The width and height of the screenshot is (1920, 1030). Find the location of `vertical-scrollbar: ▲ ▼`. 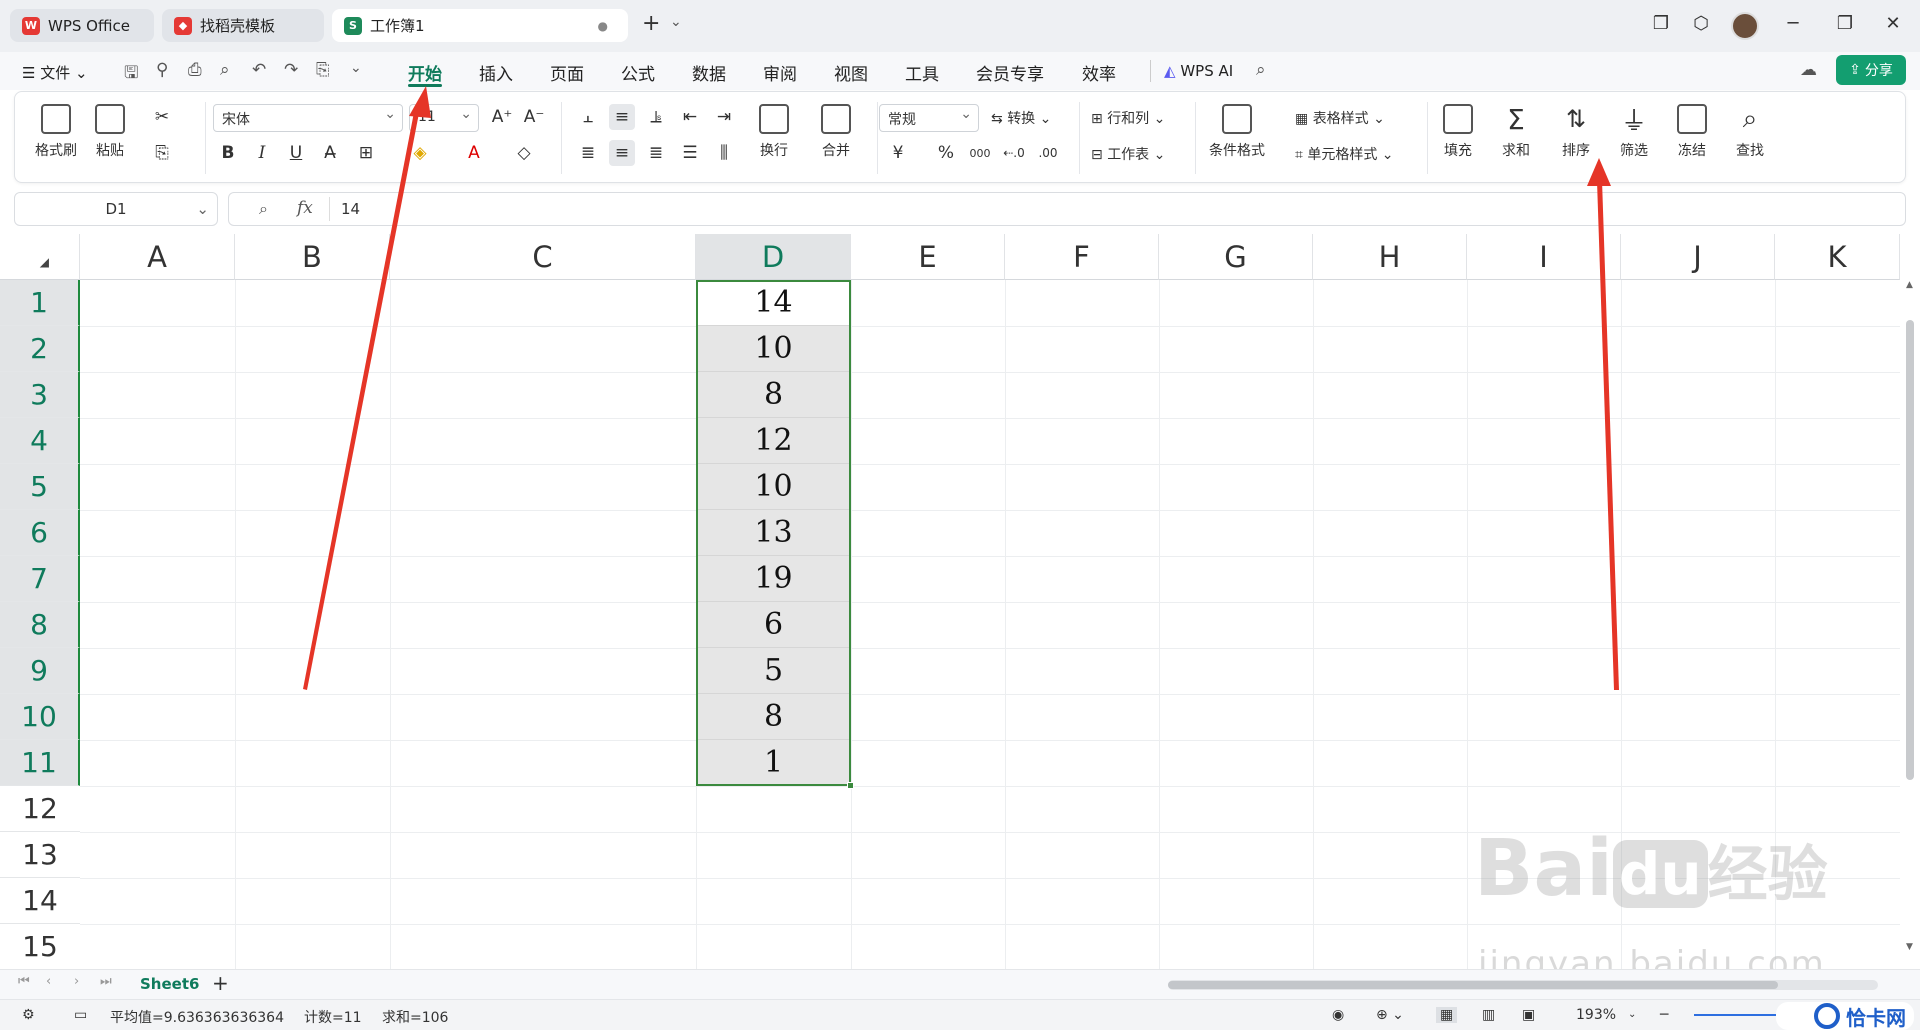

vertical-scrollbar: ▲ ▼ is located at coordinates (1910, 625).